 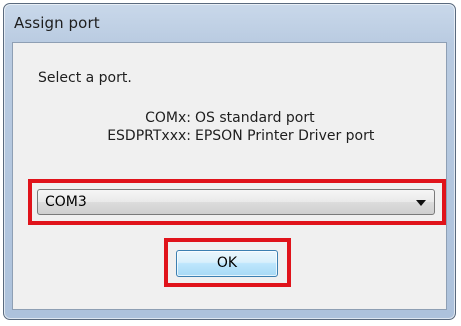 What do you see at coordinates (149, 136) in the screenshot?
I see `legend-key-esdprtxxx: ESDPRTxxx:` at bounding box center [149, 136].